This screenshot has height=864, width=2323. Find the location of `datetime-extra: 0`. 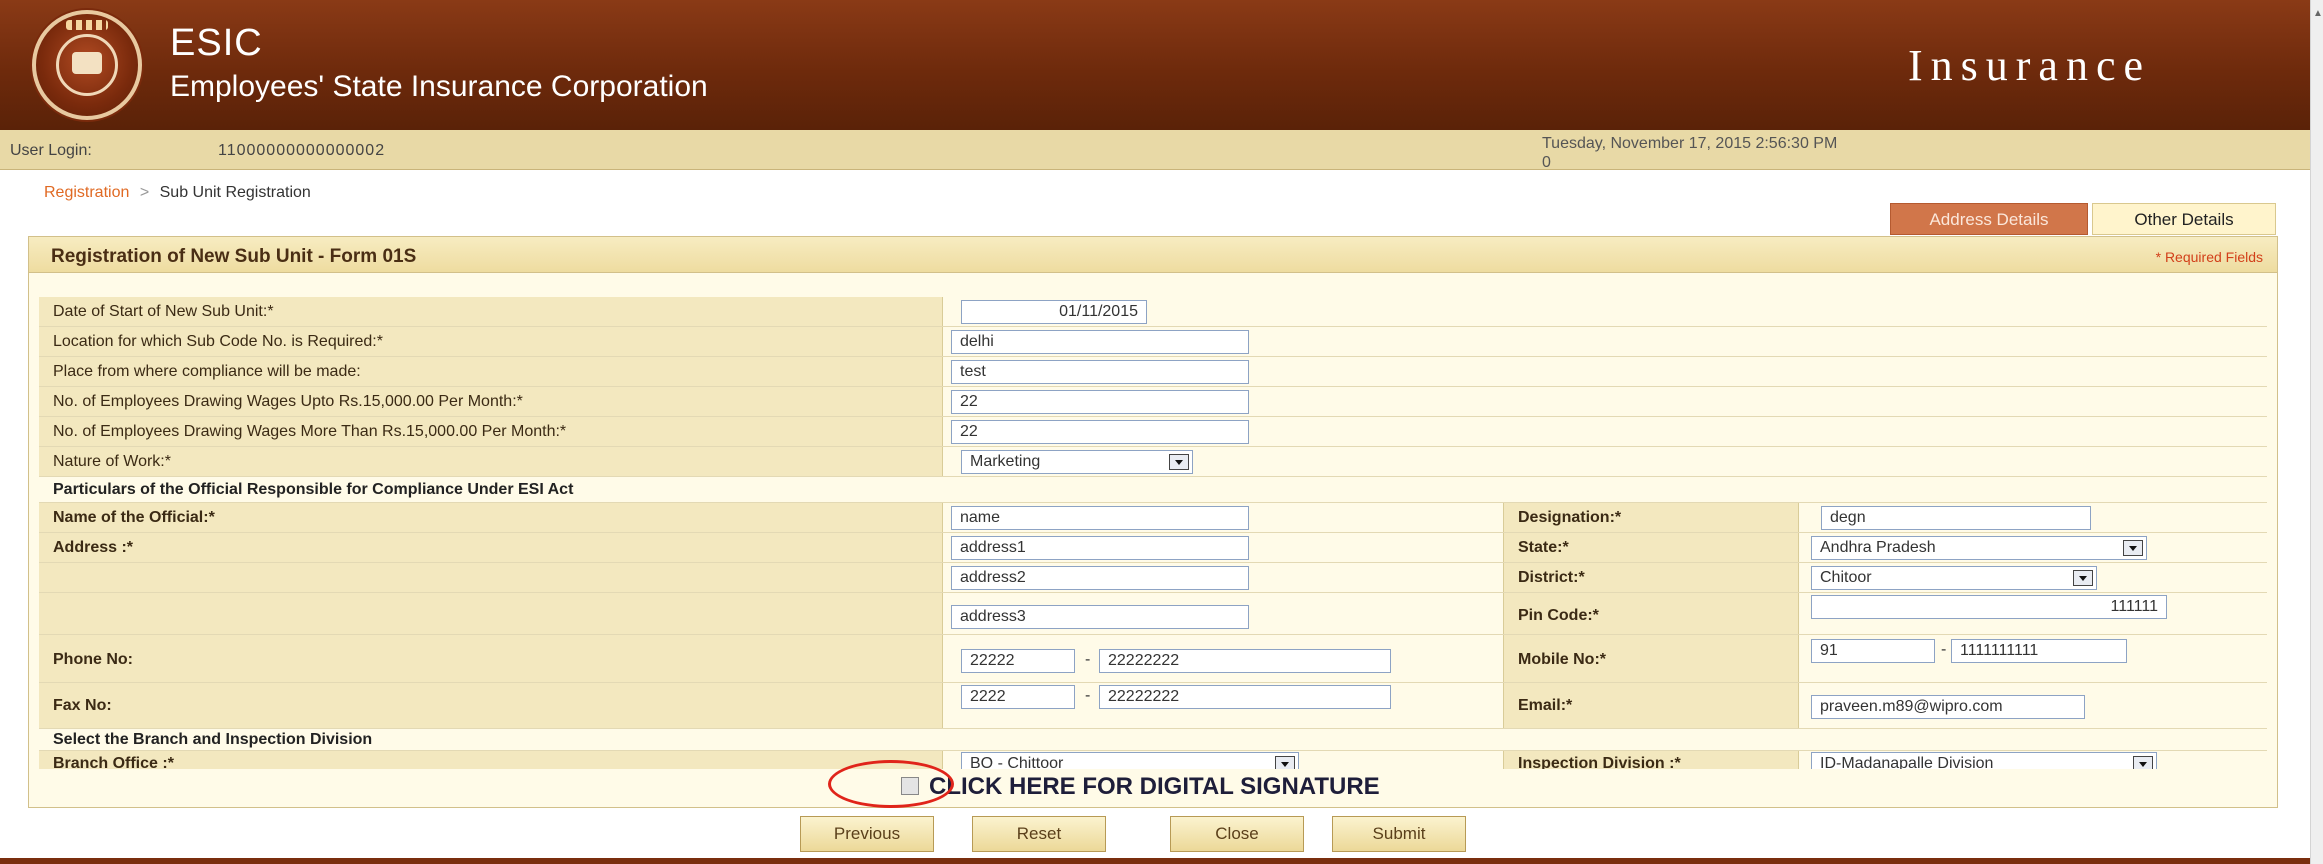

datetime-extra: 0 is located at coordinates (1546, 162).